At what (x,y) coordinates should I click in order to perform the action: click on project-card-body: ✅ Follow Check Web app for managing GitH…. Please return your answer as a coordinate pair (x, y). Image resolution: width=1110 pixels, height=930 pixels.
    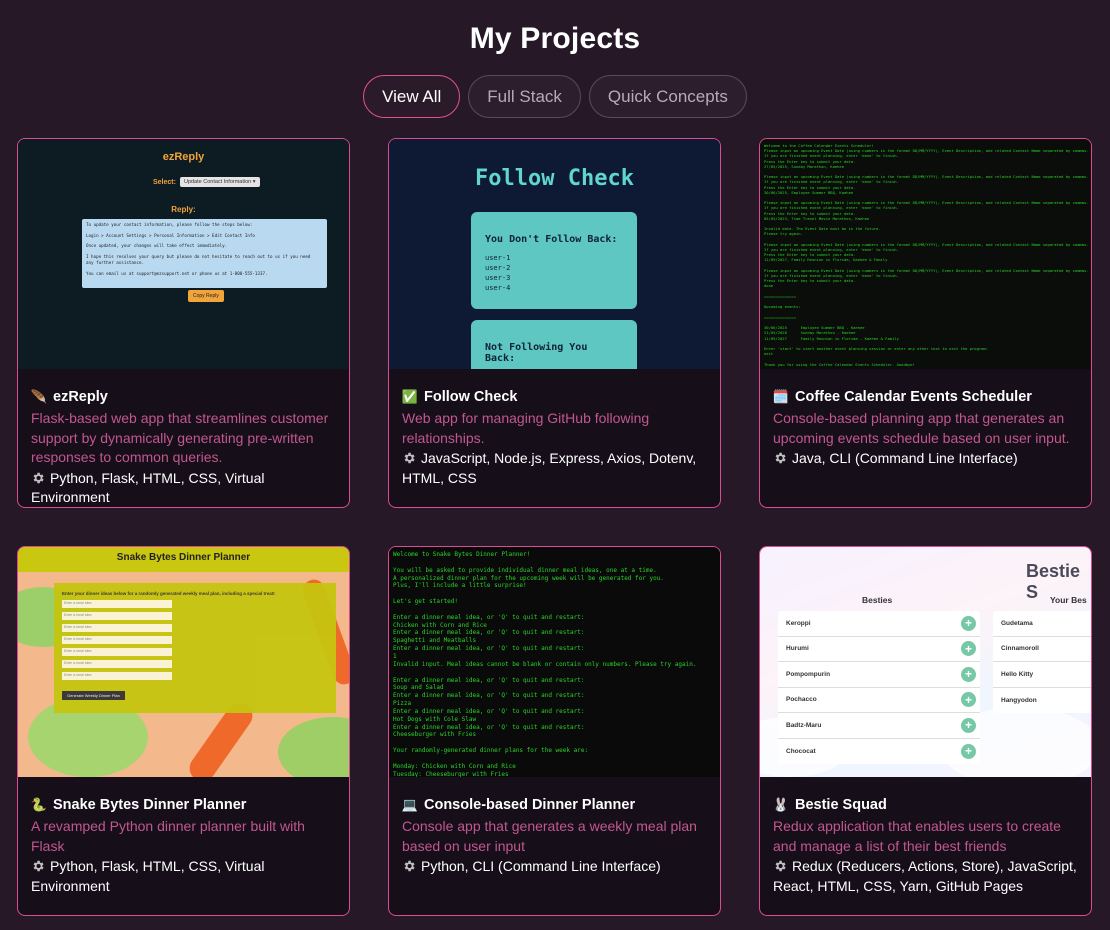
    Looking at the image, I should click on (556, 438).